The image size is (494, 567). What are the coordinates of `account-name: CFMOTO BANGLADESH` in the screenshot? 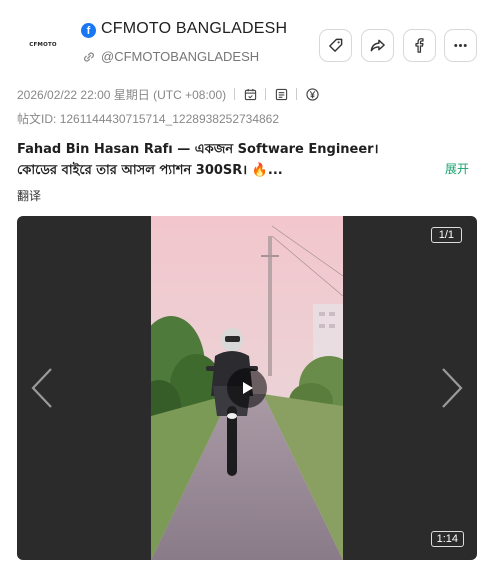 It's located at (194, 29).